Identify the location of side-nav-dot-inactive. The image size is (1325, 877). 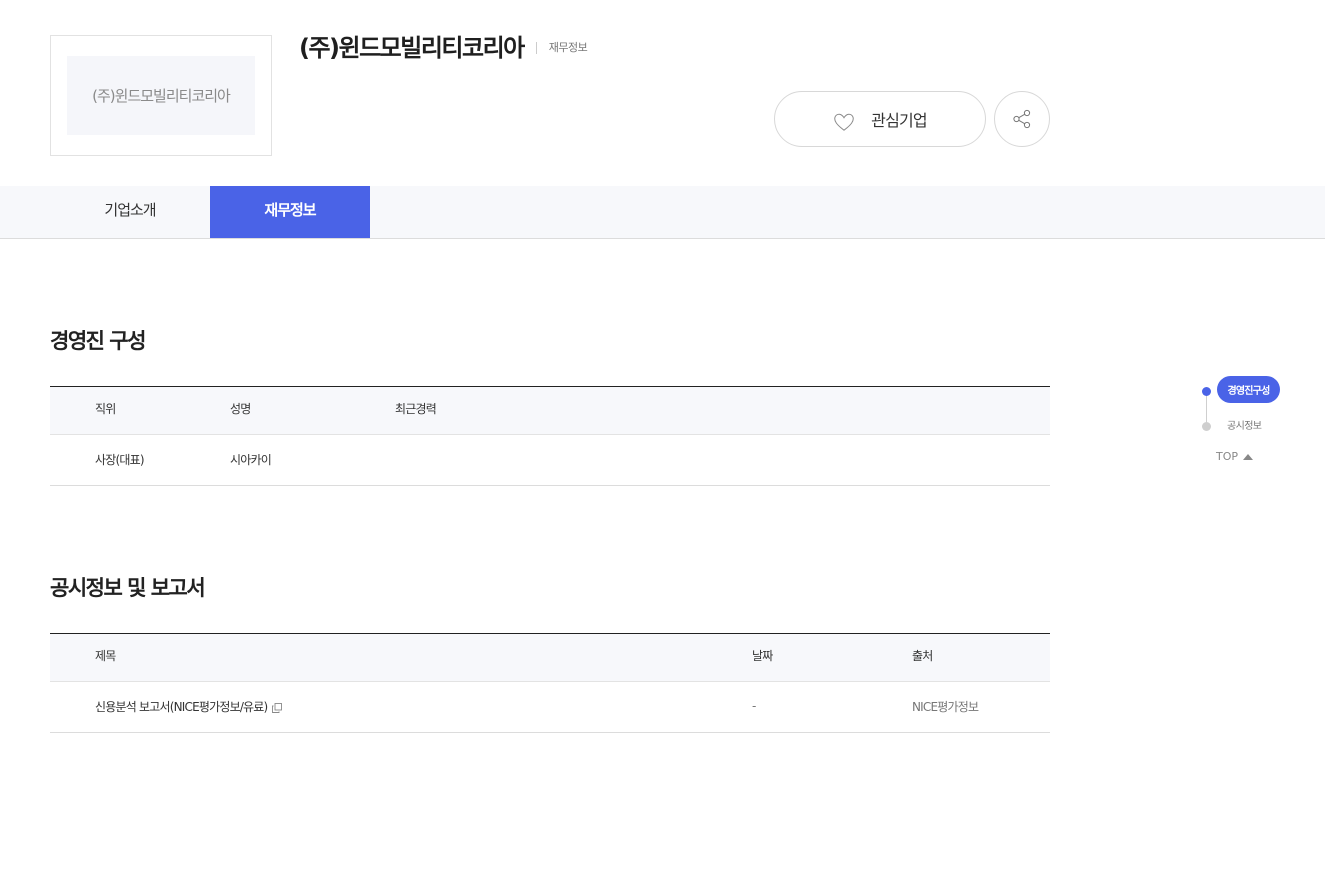
(1206, 426).